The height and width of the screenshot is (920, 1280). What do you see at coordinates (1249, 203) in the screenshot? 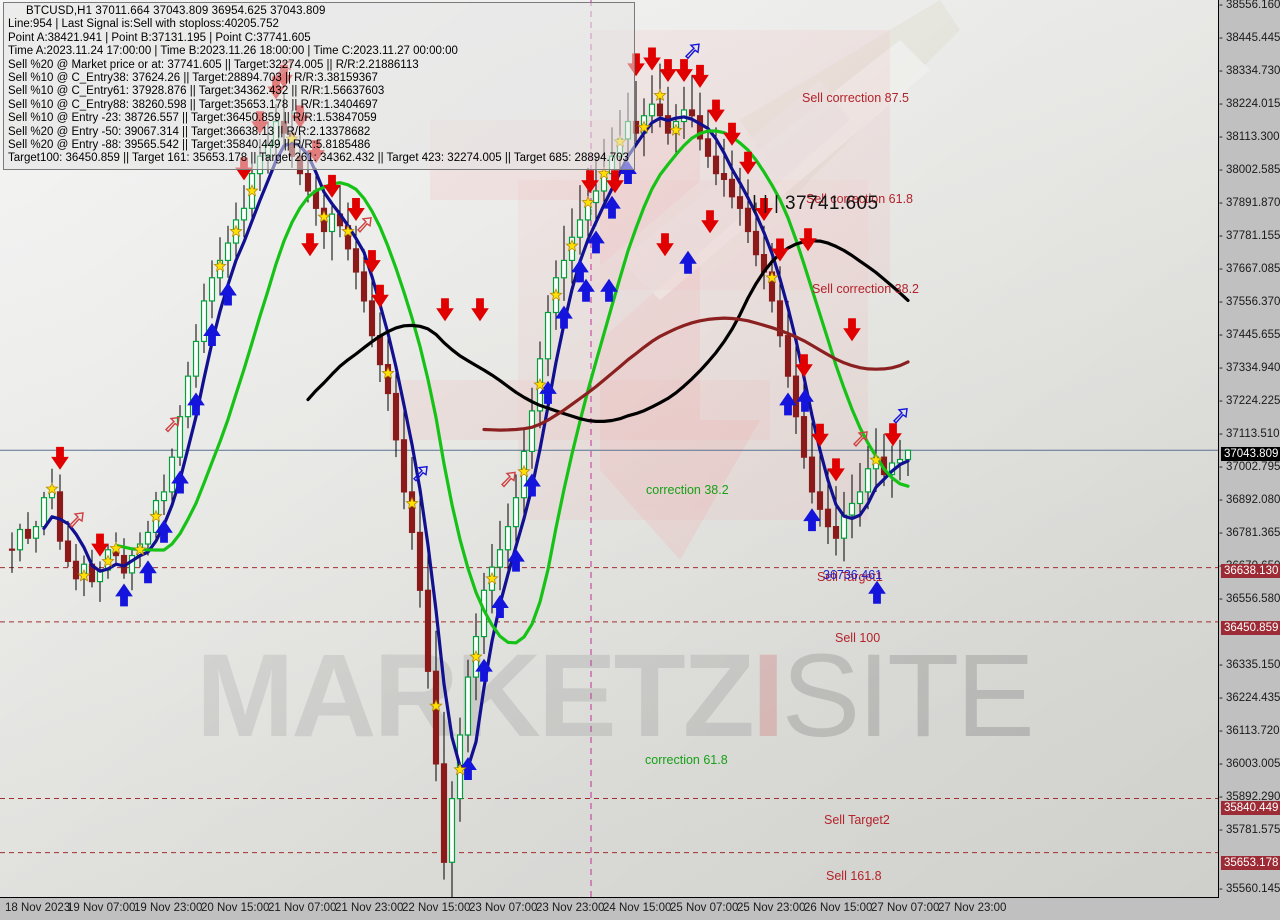
I see `price-tick: -37891.870` at bounding box center [1249, 203].